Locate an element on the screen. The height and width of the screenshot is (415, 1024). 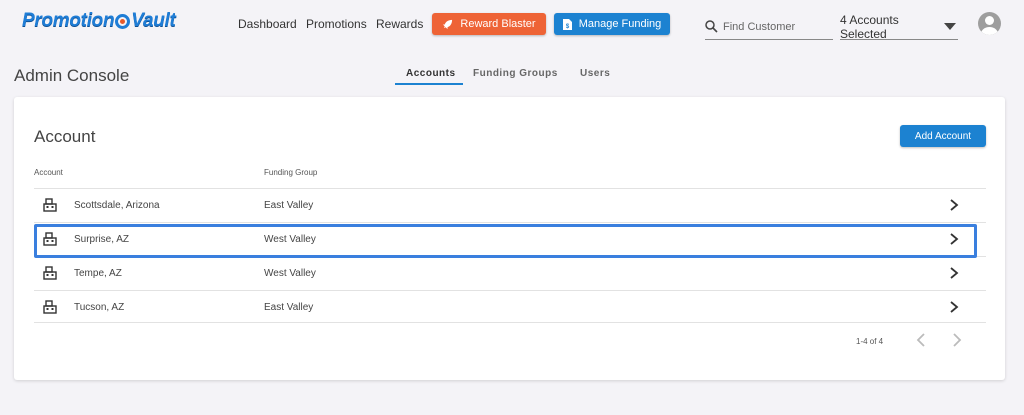
nav-dashboard: Dashboard is located at coordinates (267, 24).